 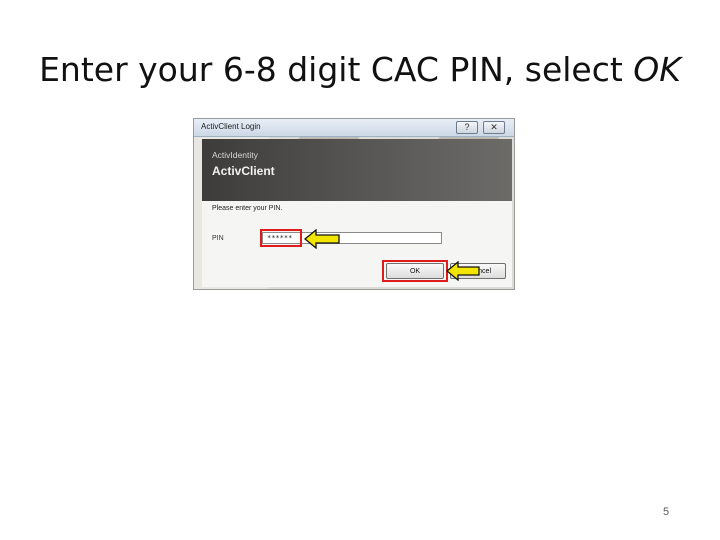 I want to click on slide-title-emphasis: OK, so click(x=657, y=69).